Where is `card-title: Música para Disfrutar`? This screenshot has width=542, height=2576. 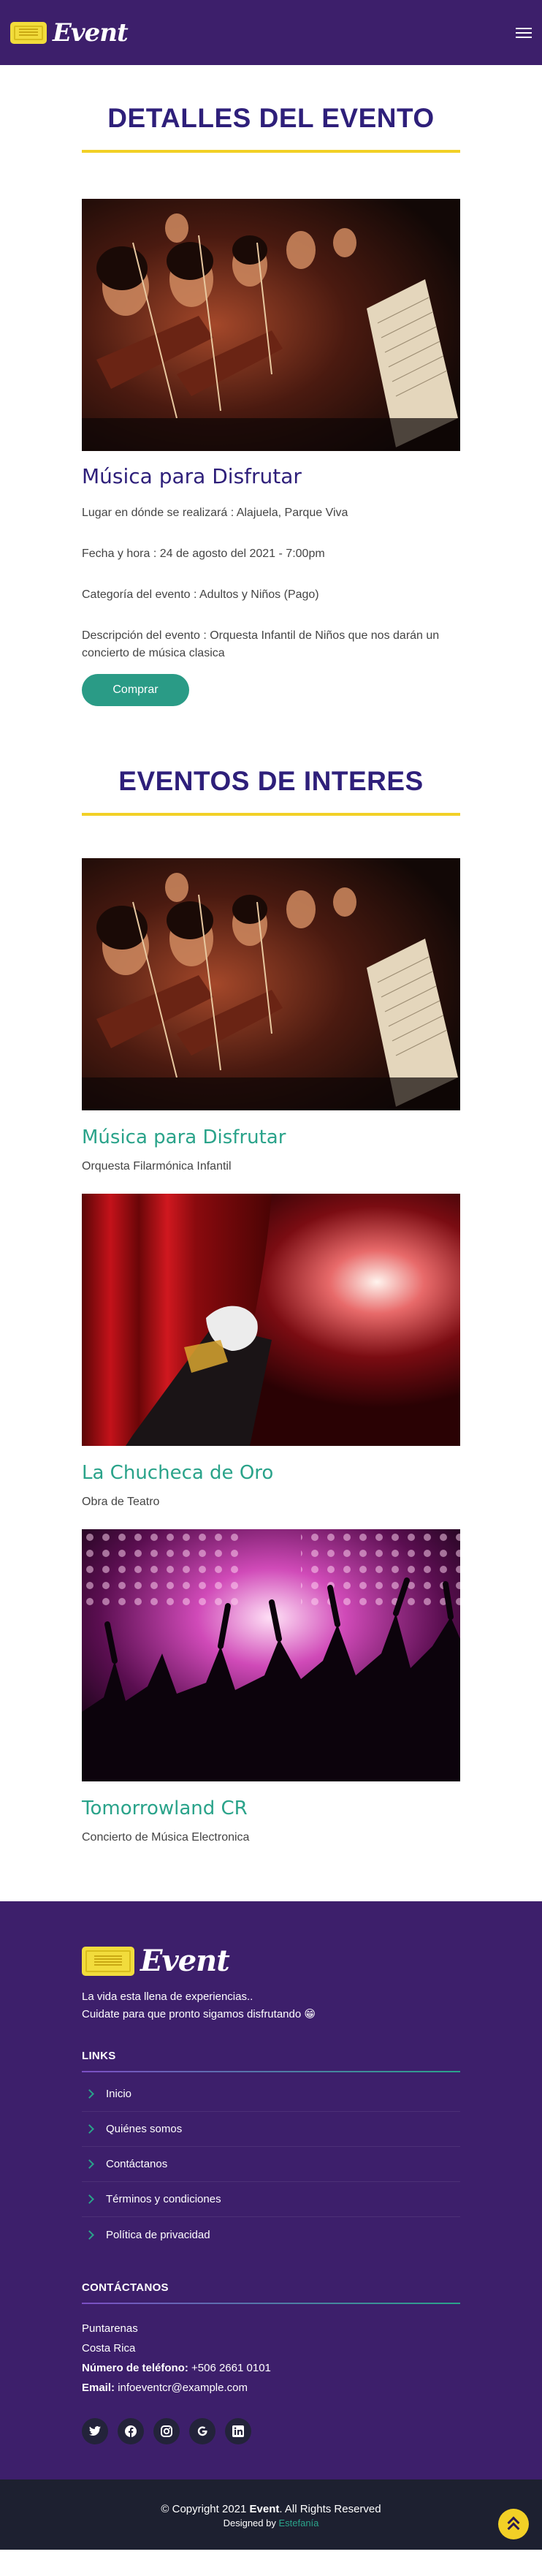
card-title: Música para Disfrutar is located at coordinates (271, 1137).